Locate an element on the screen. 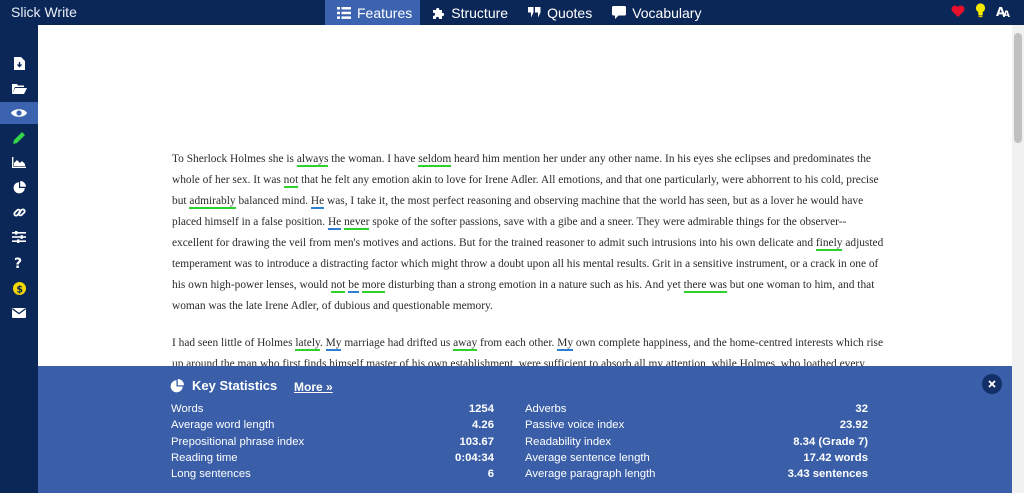 This screenshot has height=493, width=1024. pencil-icon is located at coordinates (18, 137).